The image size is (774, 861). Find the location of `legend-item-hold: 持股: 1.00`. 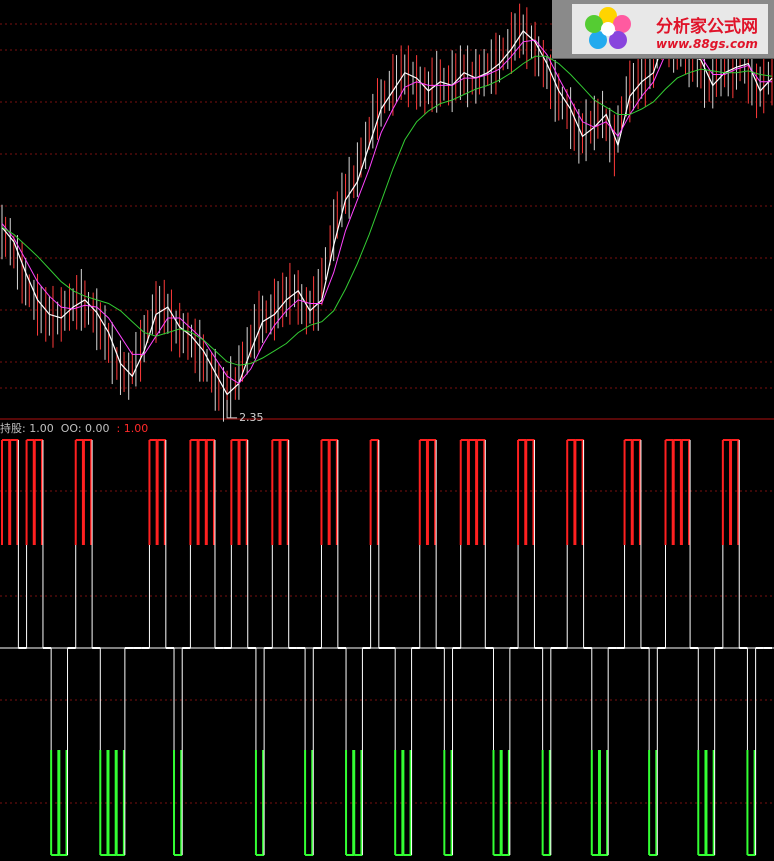

legend-item-hold: 持股: 1.00 is located at coordinates (27, 428).